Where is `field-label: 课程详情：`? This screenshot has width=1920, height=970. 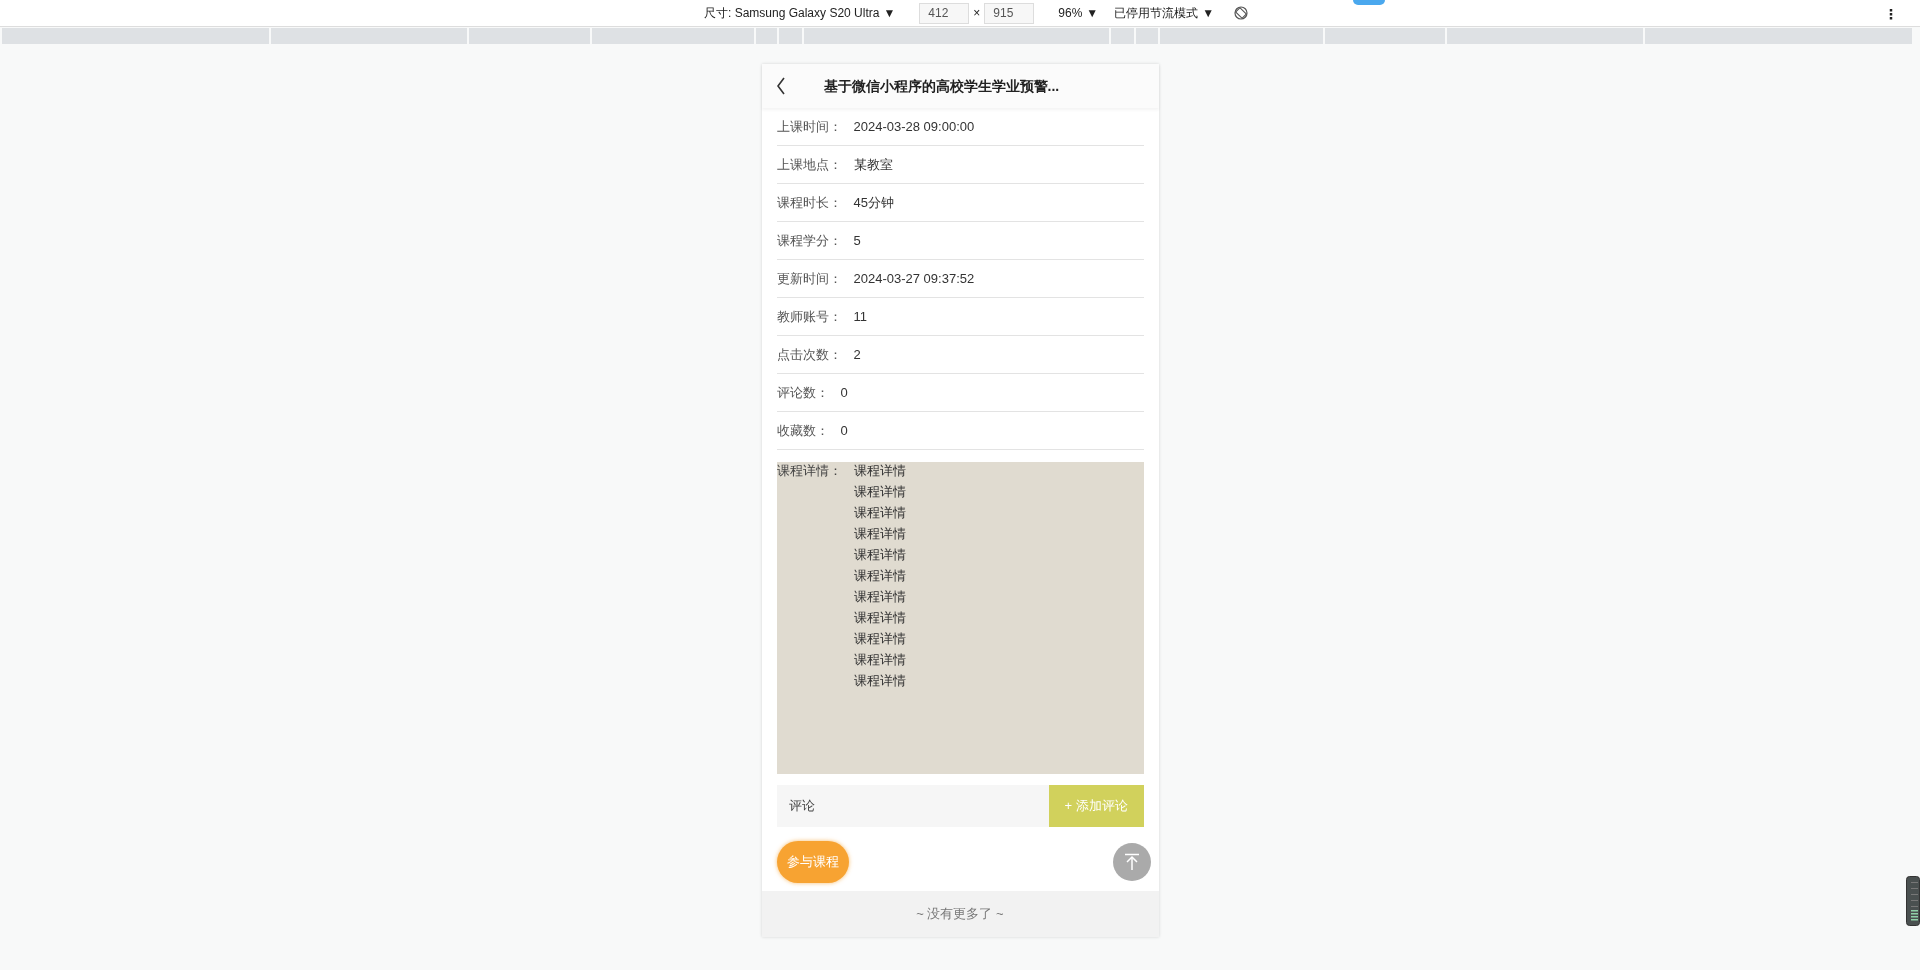
field-label: 课程详情： is located at coordinates (809, 471).